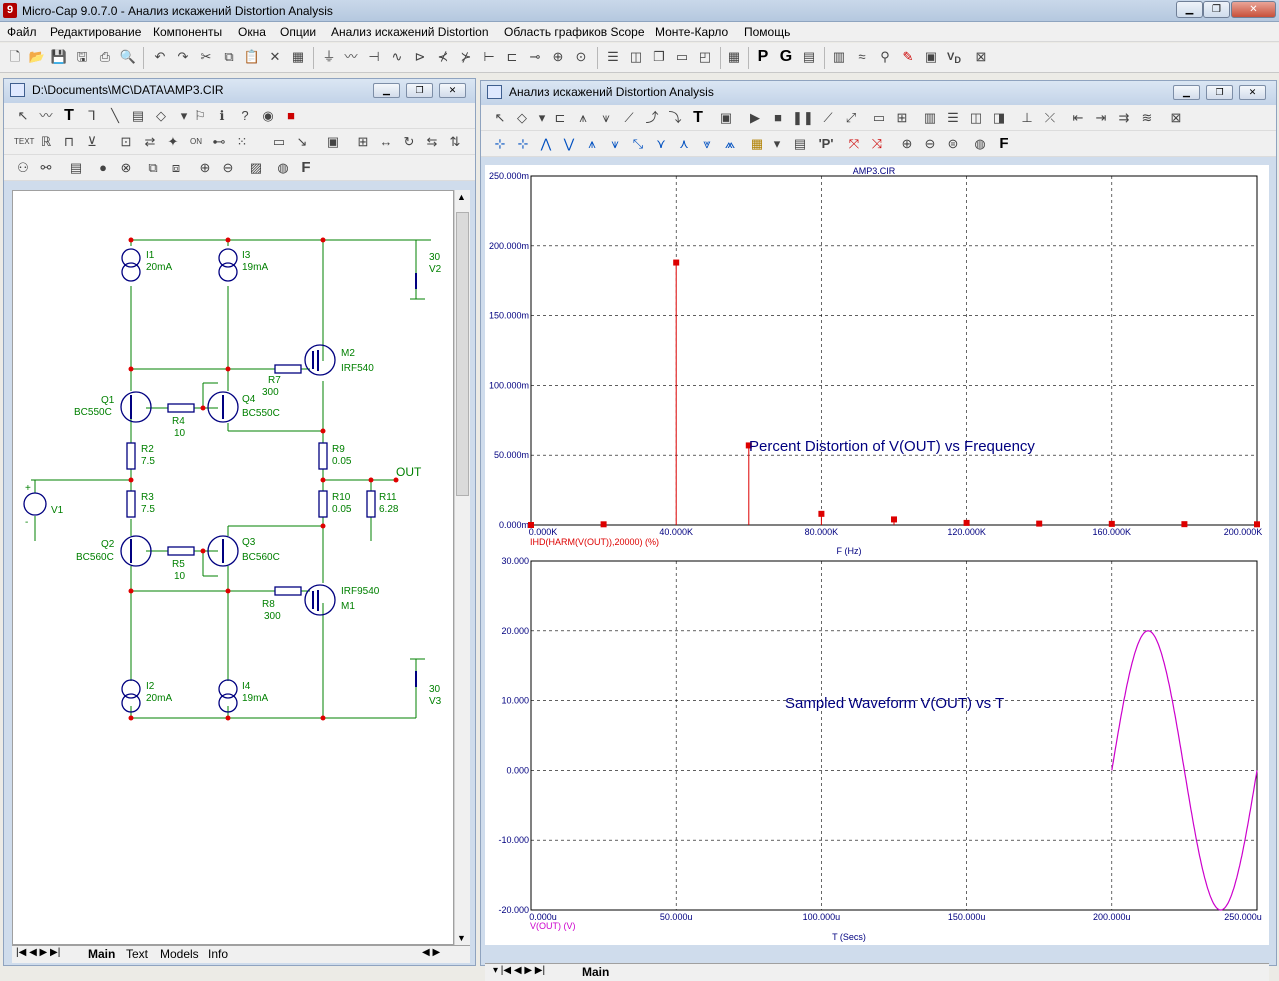 This screenshot has height=981, width=1279. What do you see at coordinates (455, 142) in the screenshot?
I see `mirror-icon: ⇅` at bounding box center [455, 142].